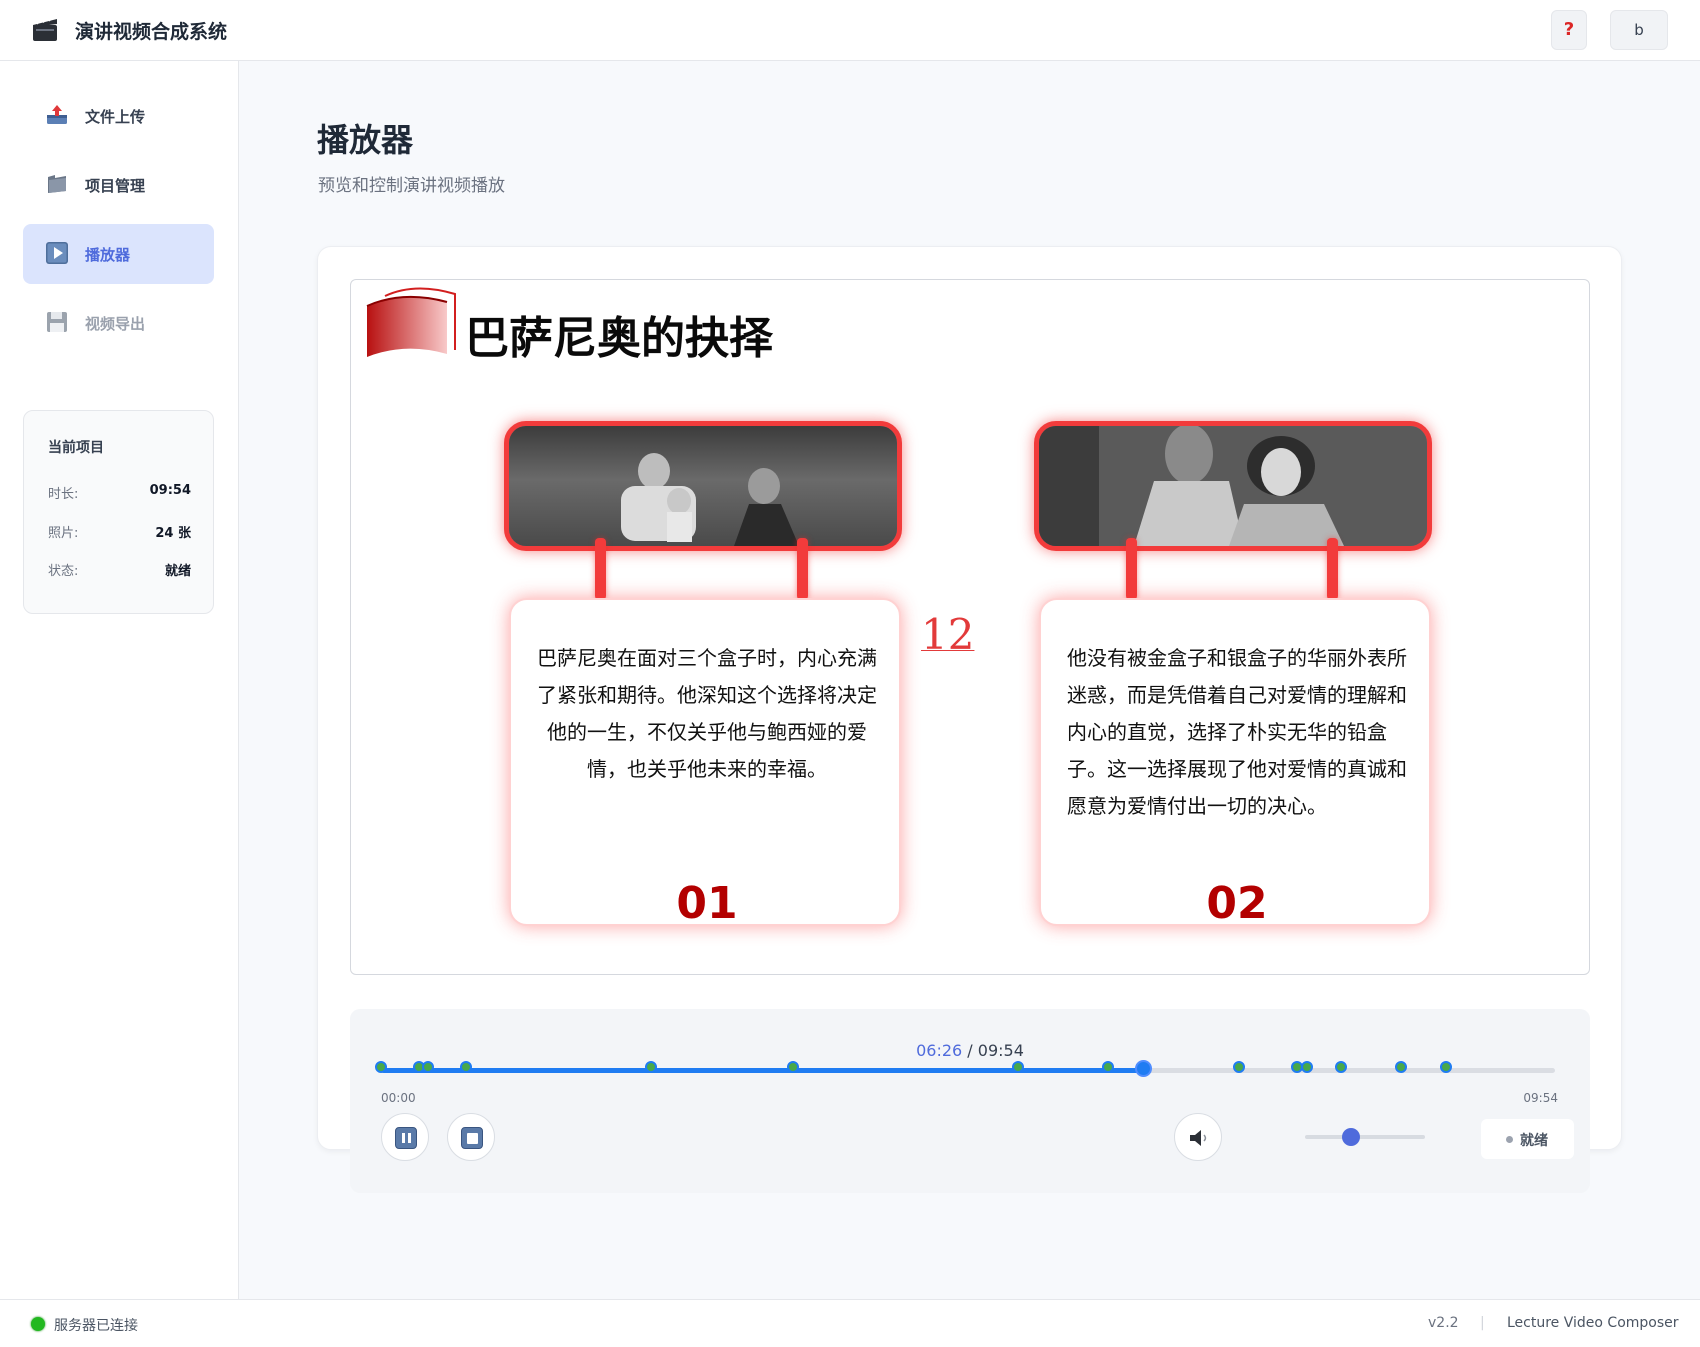 The width and height of the screenshot is (1700, 1347). I want to click on pause-button, so click(405, 1137).